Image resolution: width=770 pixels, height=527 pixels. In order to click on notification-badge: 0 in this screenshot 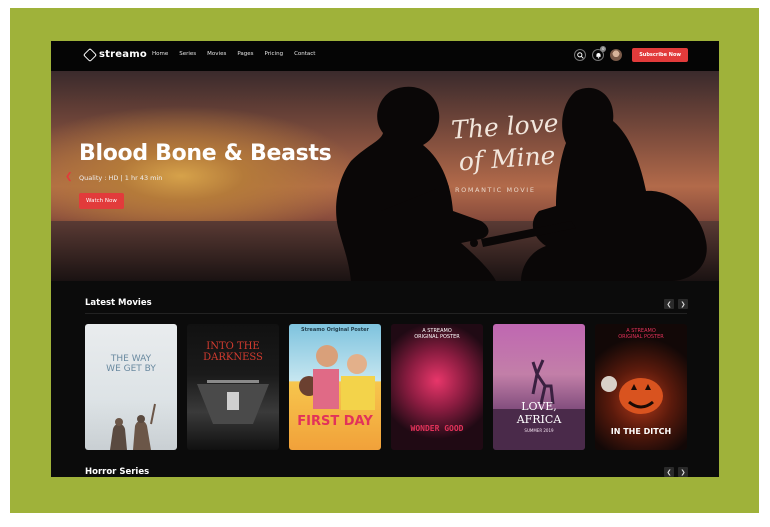, I will do `click(603, 49)`.